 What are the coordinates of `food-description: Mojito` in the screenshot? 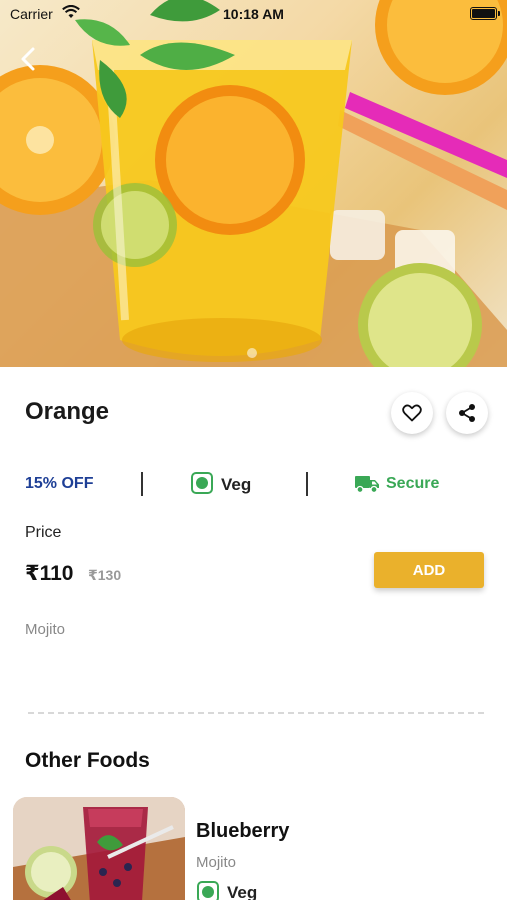 It's located at (216, 862).